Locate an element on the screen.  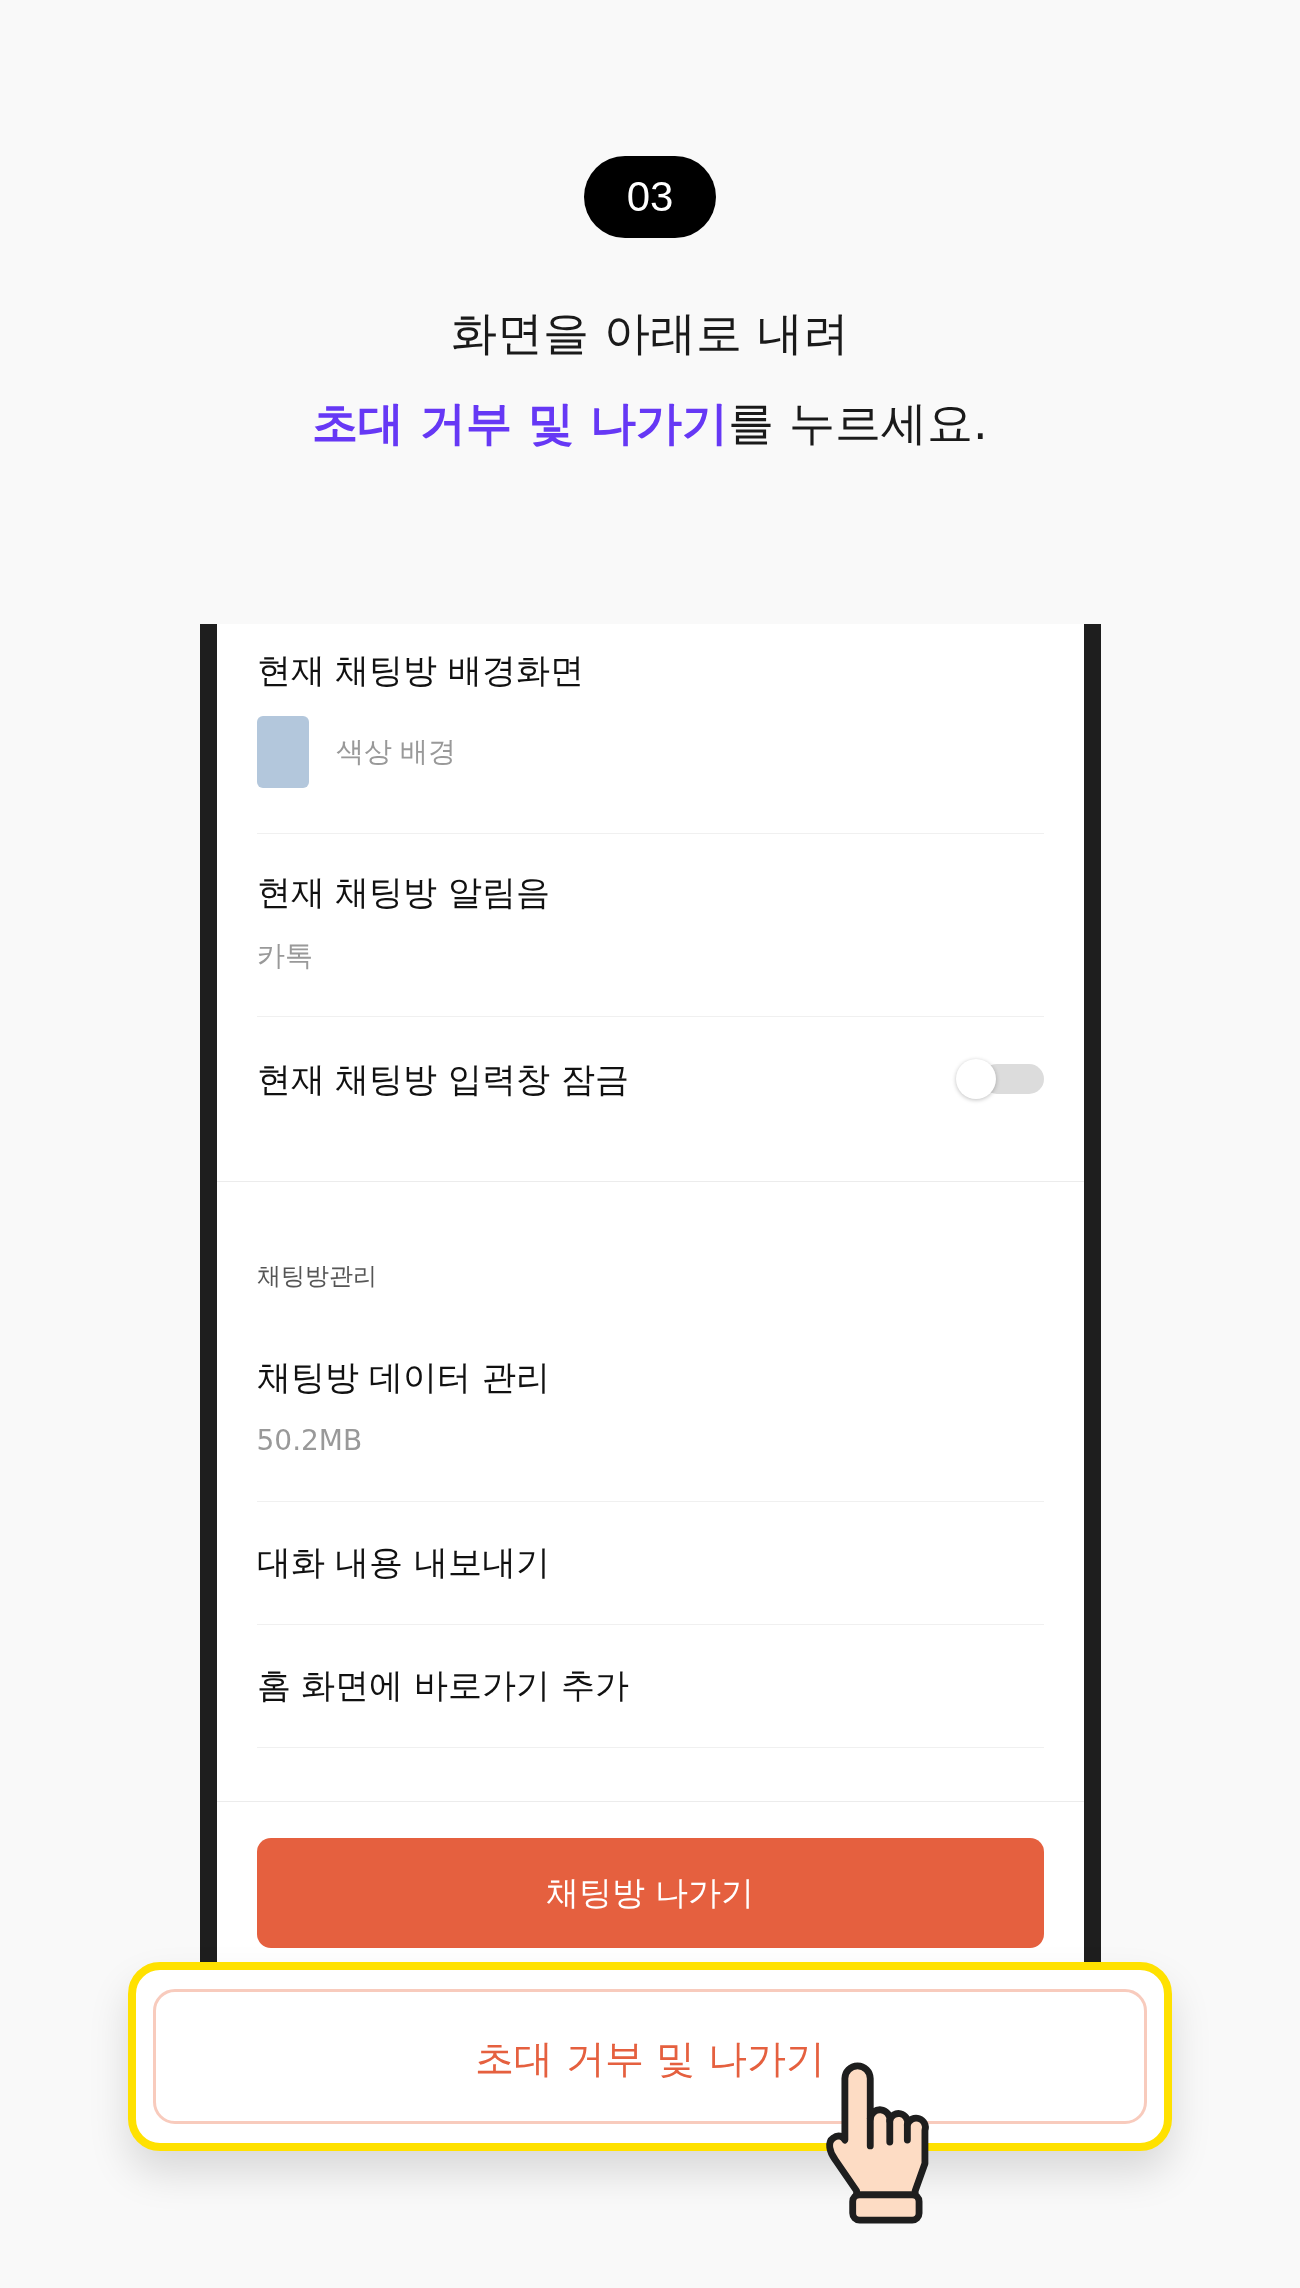
setting-label: 현재 채팅방 알림음 is located at coordinates (403, 892).